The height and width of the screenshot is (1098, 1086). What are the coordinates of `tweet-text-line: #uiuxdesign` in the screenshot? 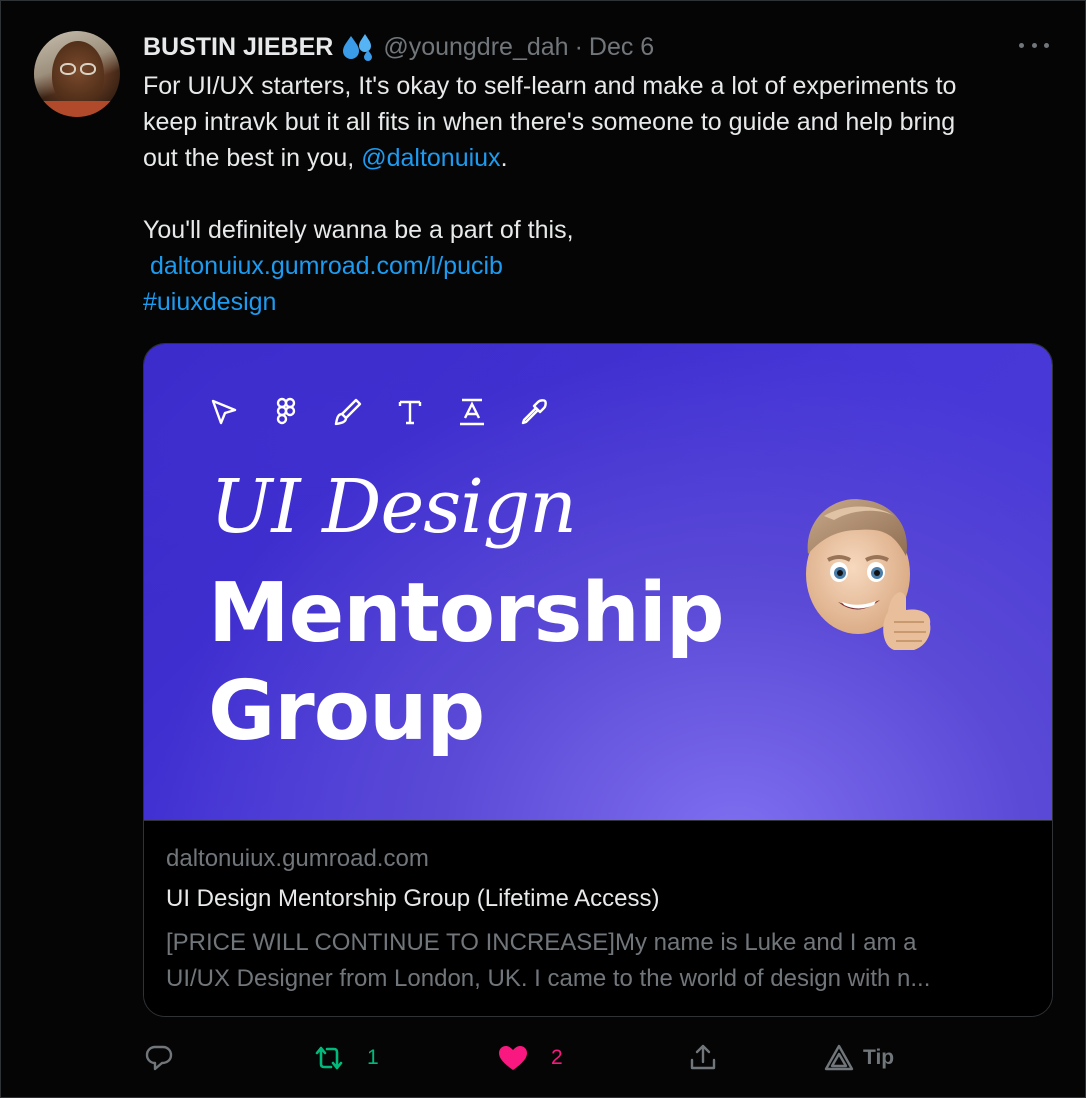 It's located at (598, 302).